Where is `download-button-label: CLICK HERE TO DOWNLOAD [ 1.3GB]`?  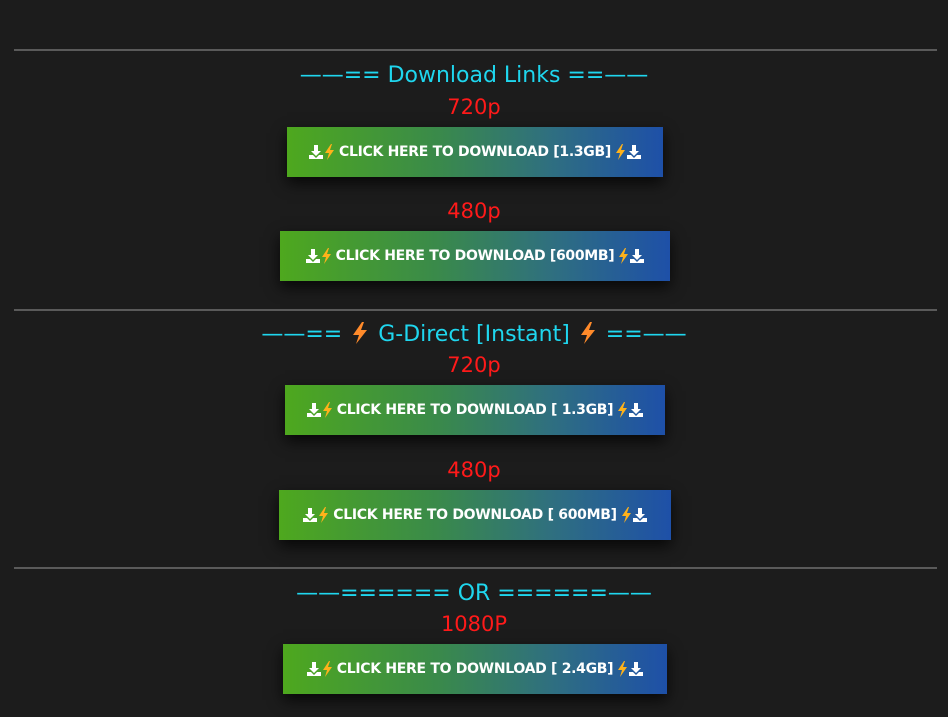 download-button-label: CLICK HERE TO DOWNLOAD [ 1.3GB] is located at coordinates (475, 410).